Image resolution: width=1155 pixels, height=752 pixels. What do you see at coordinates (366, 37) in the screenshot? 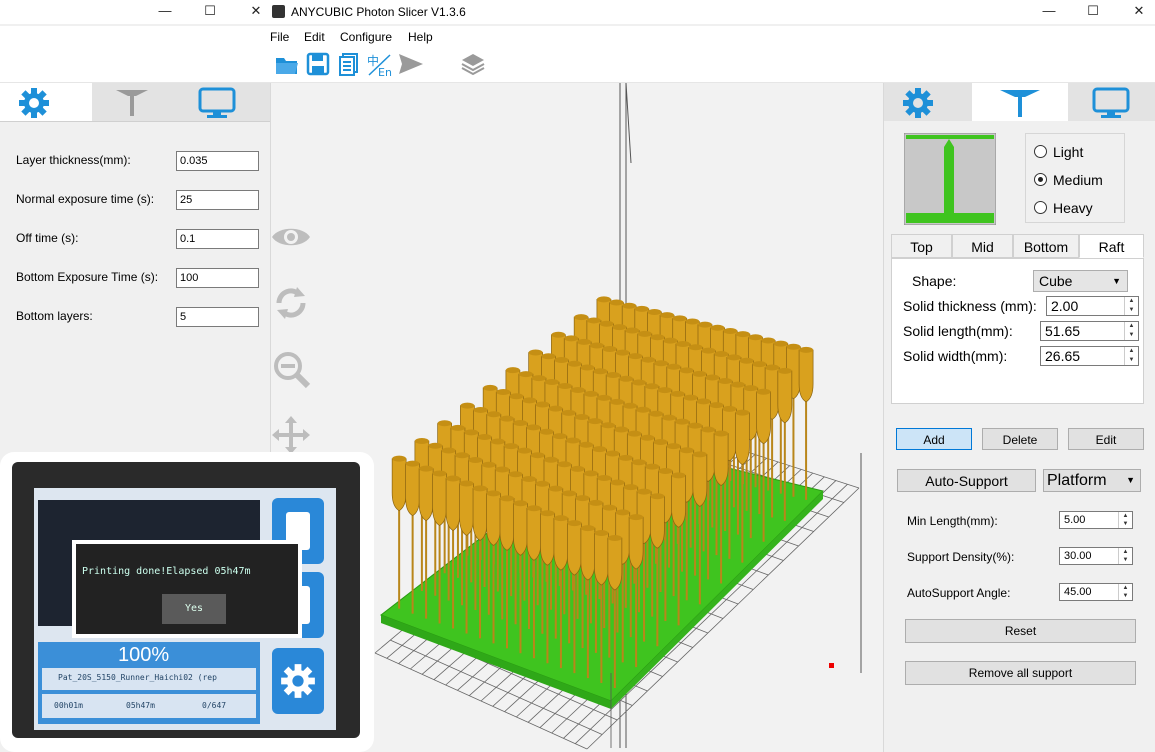
I see `menu-configure: Configure` at bounding box center [366, 37].